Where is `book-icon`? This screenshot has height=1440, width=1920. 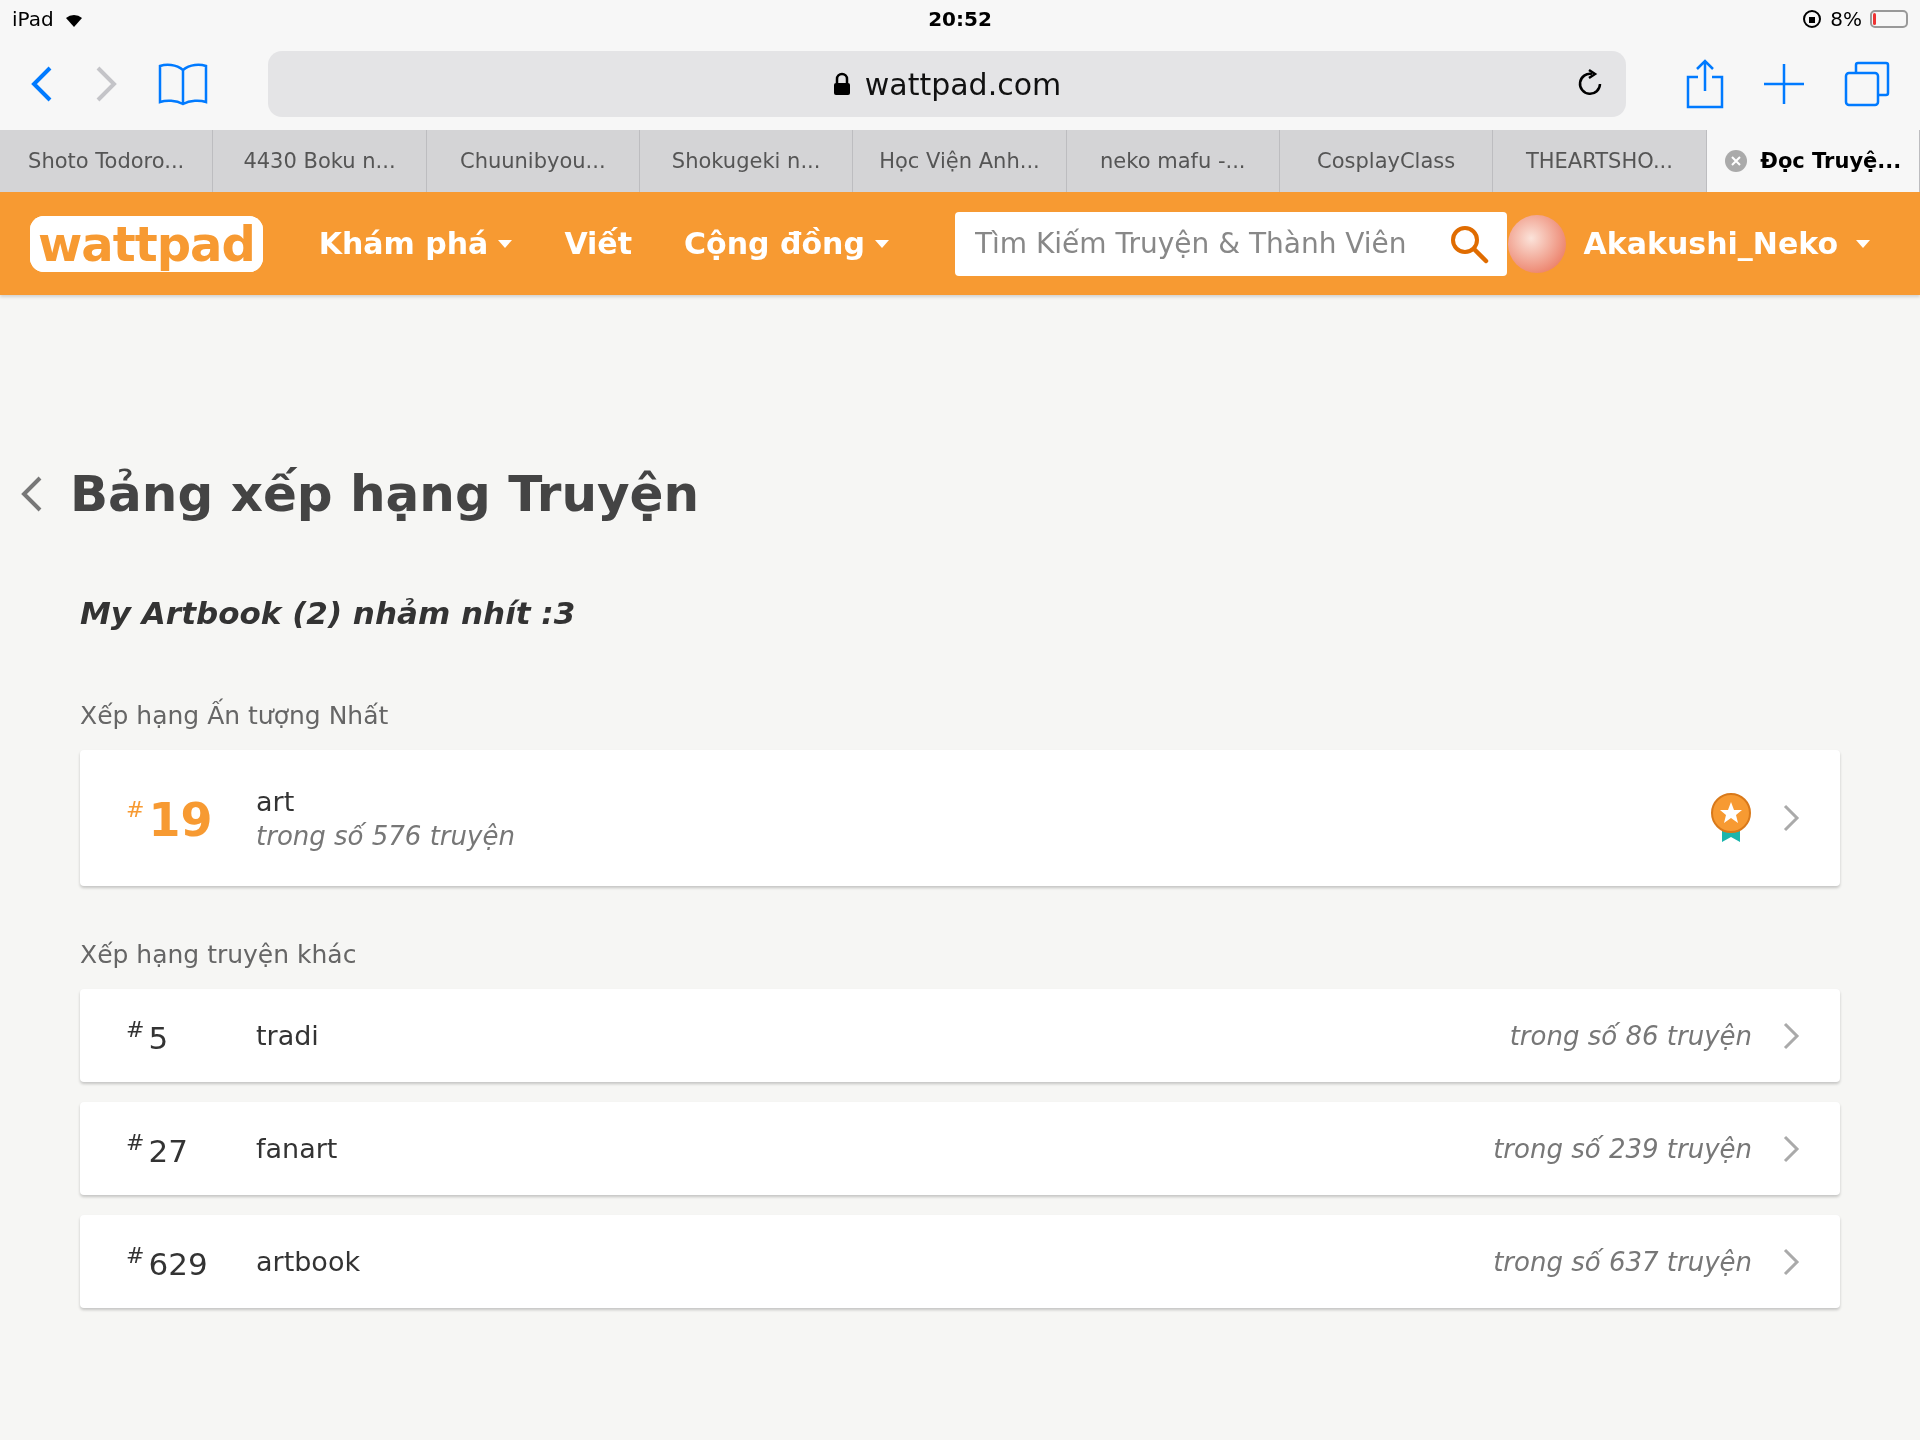 book-icon is located at coordinates (183, 84).